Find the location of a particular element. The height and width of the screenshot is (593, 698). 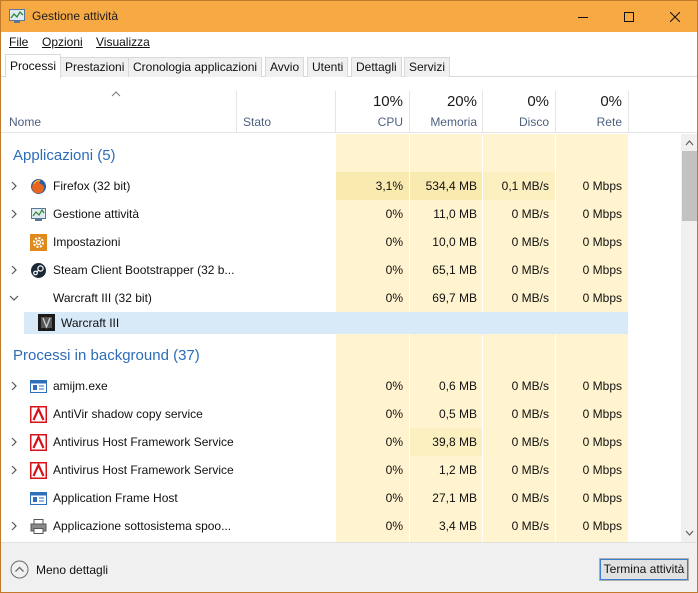

disk-total-percent: 0% is located at coordinates (538, 101).